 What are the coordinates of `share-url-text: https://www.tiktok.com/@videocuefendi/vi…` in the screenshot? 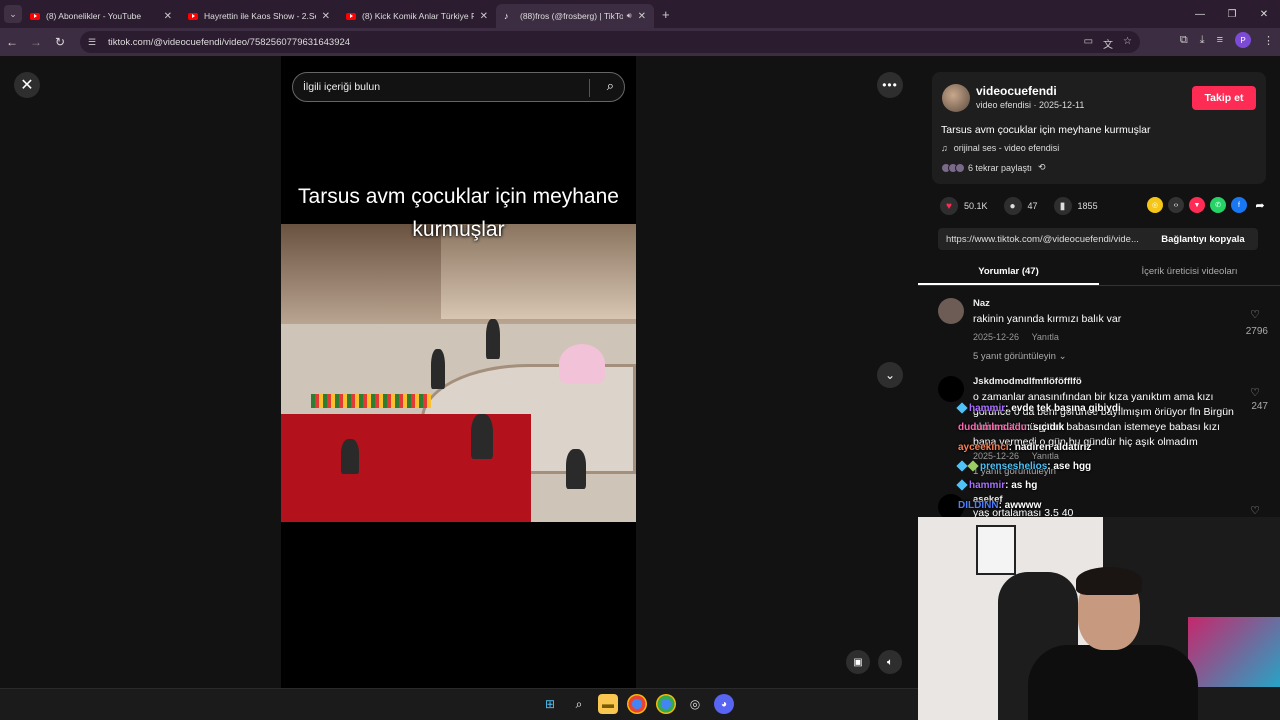 It's located at (1043, 239).